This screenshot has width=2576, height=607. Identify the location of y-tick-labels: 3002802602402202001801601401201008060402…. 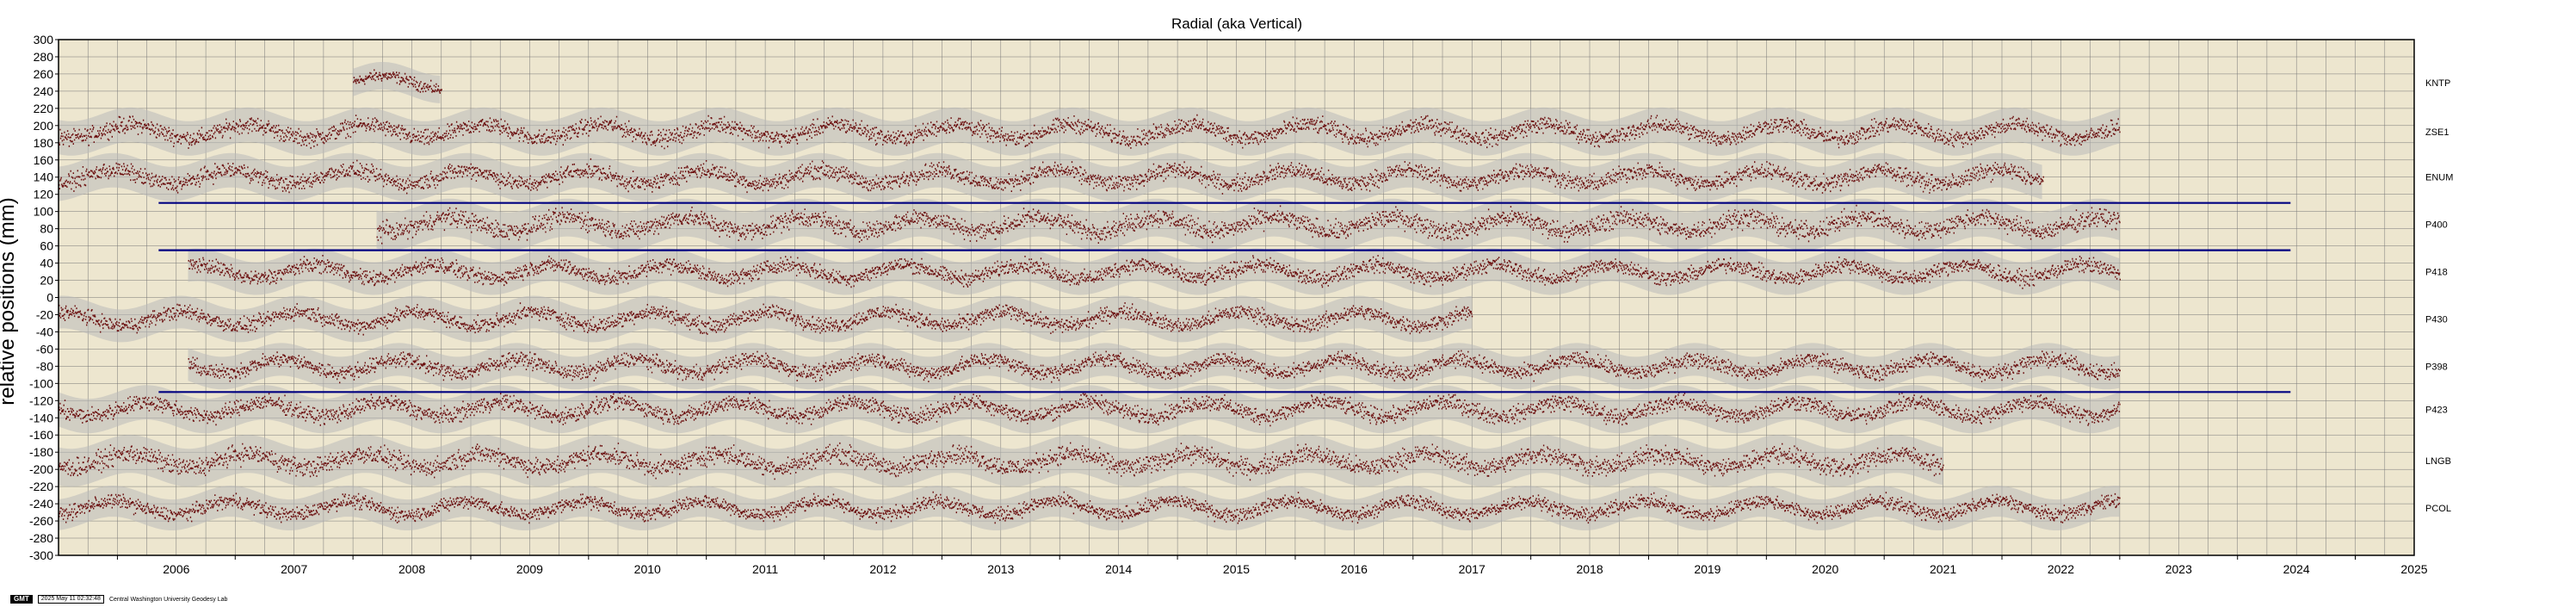
(44, 297).